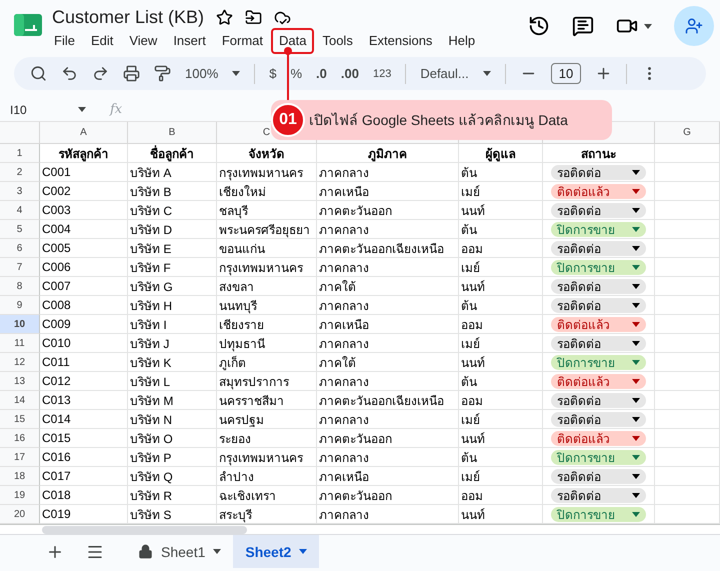  I want to click on formula-label: fx, so click(116, 109).